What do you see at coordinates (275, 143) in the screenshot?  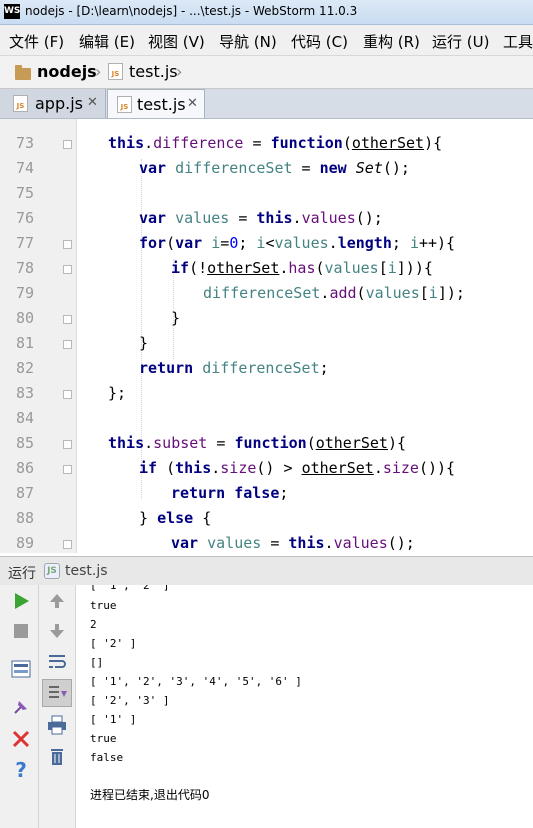 I see `code-line: this.difference = function(otherSet){` at bounding box center [275, 143].